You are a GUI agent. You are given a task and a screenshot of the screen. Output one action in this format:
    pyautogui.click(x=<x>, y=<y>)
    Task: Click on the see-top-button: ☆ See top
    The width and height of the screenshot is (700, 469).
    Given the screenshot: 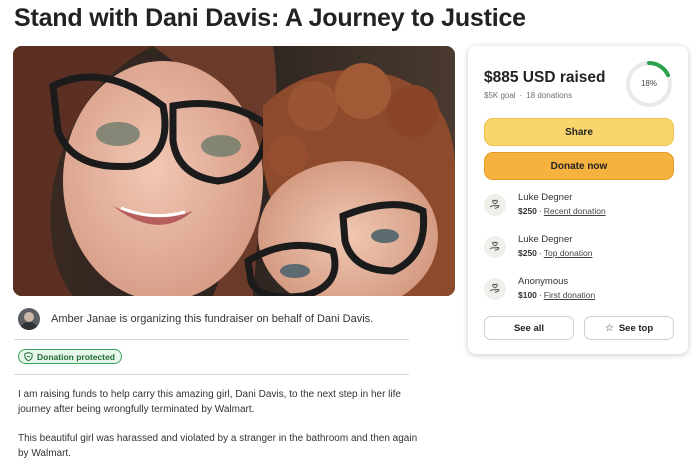 What is the action you would take?
    pyautogui.click(x=629, y=328)
    